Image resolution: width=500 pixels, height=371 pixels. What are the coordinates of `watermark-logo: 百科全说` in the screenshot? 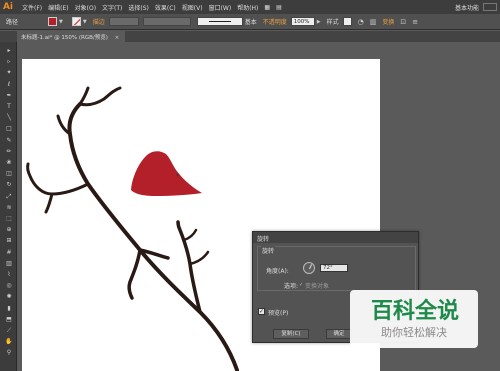 It's located at (415, 311).